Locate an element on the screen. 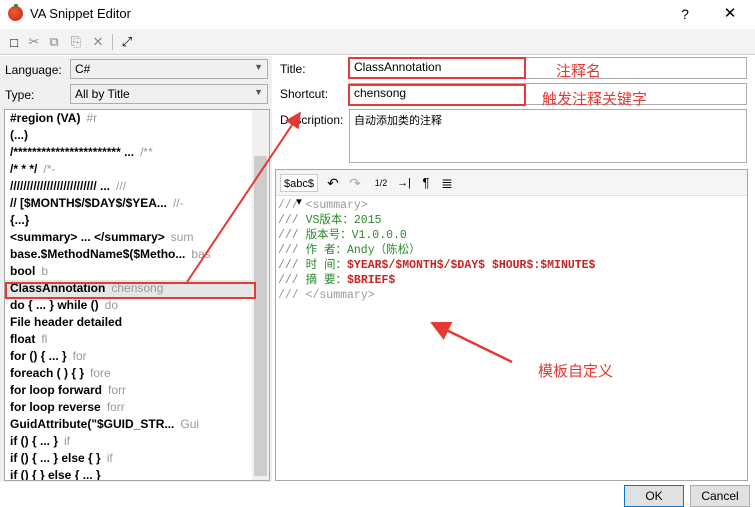 This screenshot has width=755, height=507. code-line: /// <summary> is located at coordinates (323, 205).